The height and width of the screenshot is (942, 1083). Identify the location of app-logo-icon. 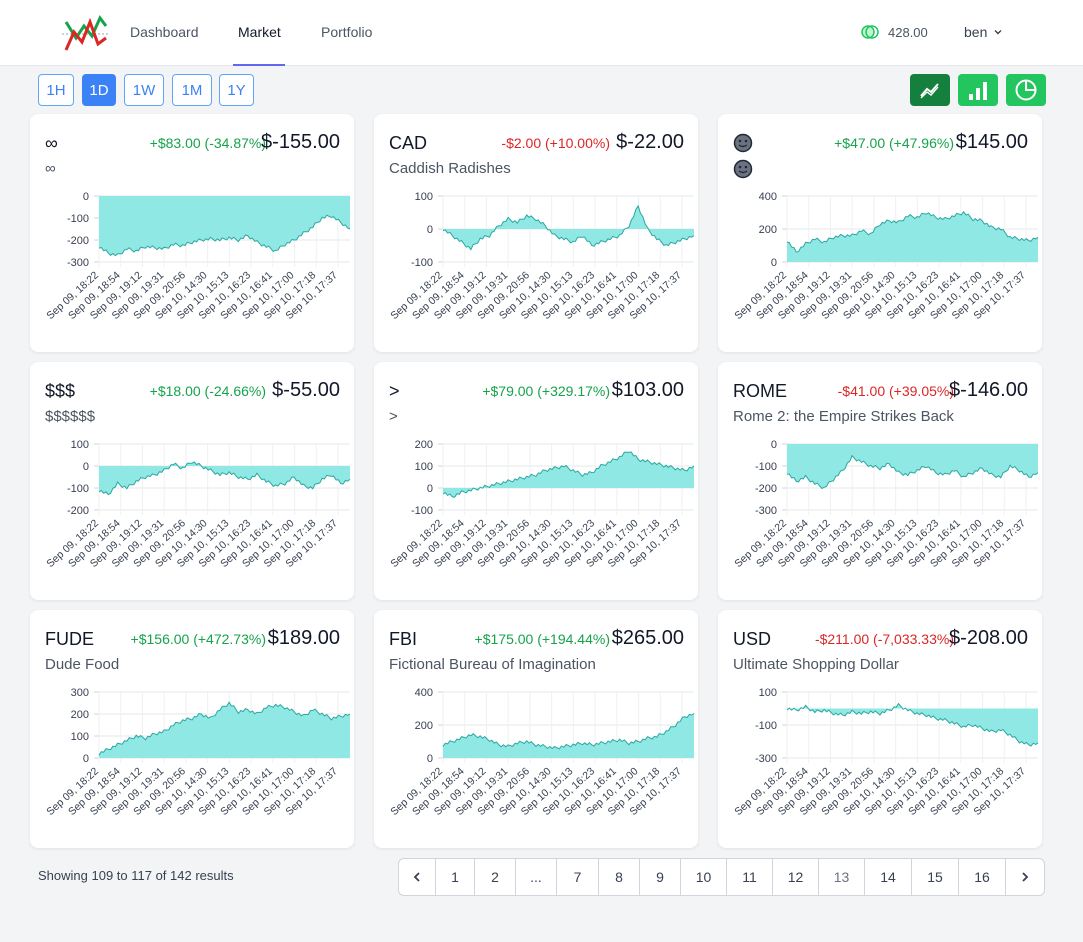
(85, 34).